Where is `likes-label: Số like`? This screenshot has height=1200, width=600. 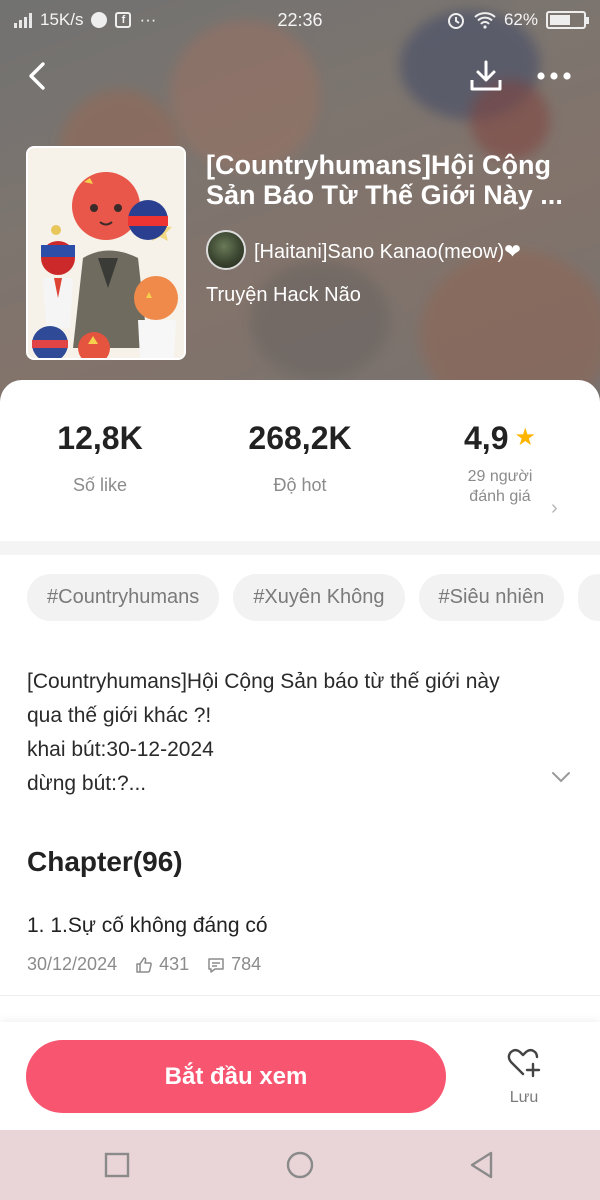
likes-label: Số like is located at coordinates (100, 485).